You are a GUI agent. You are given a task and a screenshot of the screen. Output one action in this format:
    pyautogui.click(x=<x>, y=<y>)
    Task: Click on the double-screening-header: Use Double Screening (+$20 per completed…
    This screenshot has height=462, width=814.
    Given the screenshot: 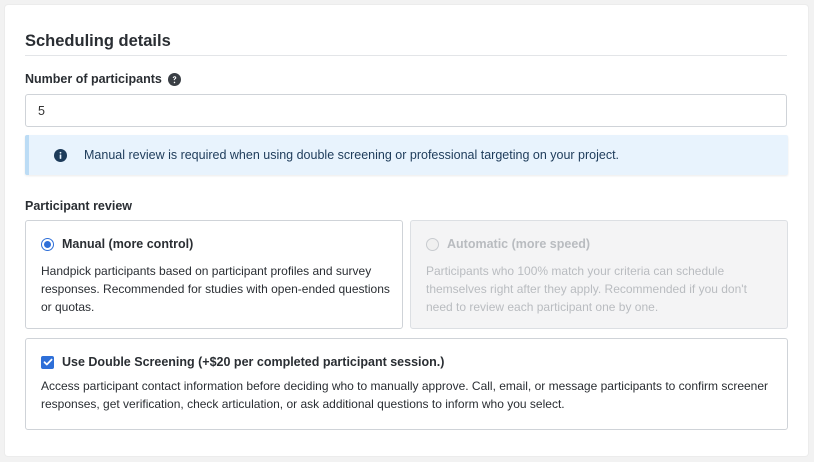 What is the action you would take?
    pyautogui.click(x=242, y=362)
    